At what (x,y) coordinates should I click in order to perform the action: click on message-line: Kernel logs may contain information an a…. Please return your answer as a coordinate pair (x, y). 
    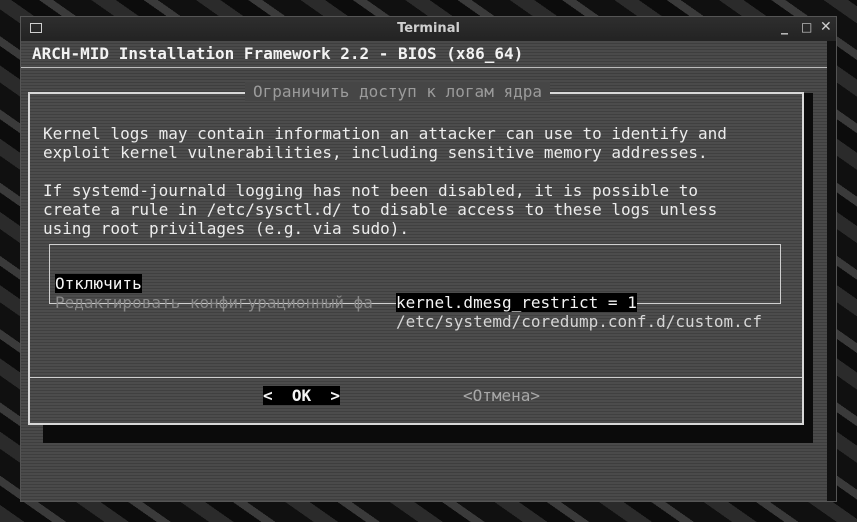
    Looking at the image, I should click on (385, 133).